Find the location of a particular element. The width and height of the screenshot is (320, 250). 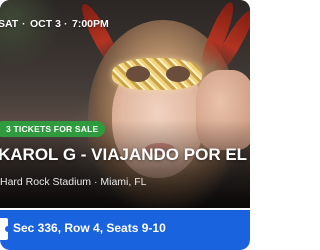

event-date: OCT 3 is located at coordinates (45, 24).